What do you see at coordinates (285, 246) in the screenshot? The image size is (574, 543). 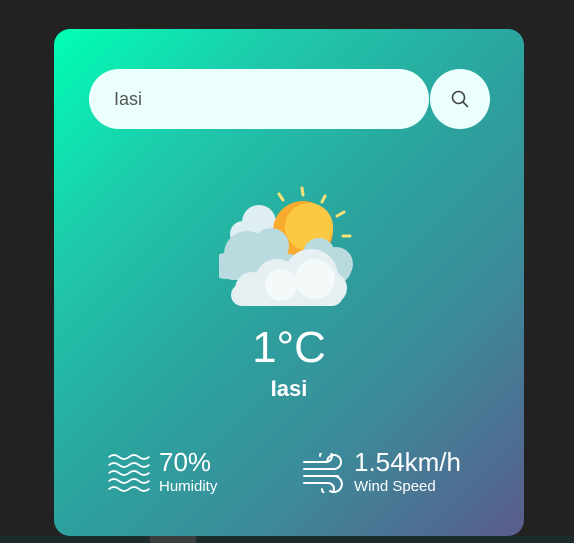 I see `partly-cloudy-icon` at bounding box center [285, 246].